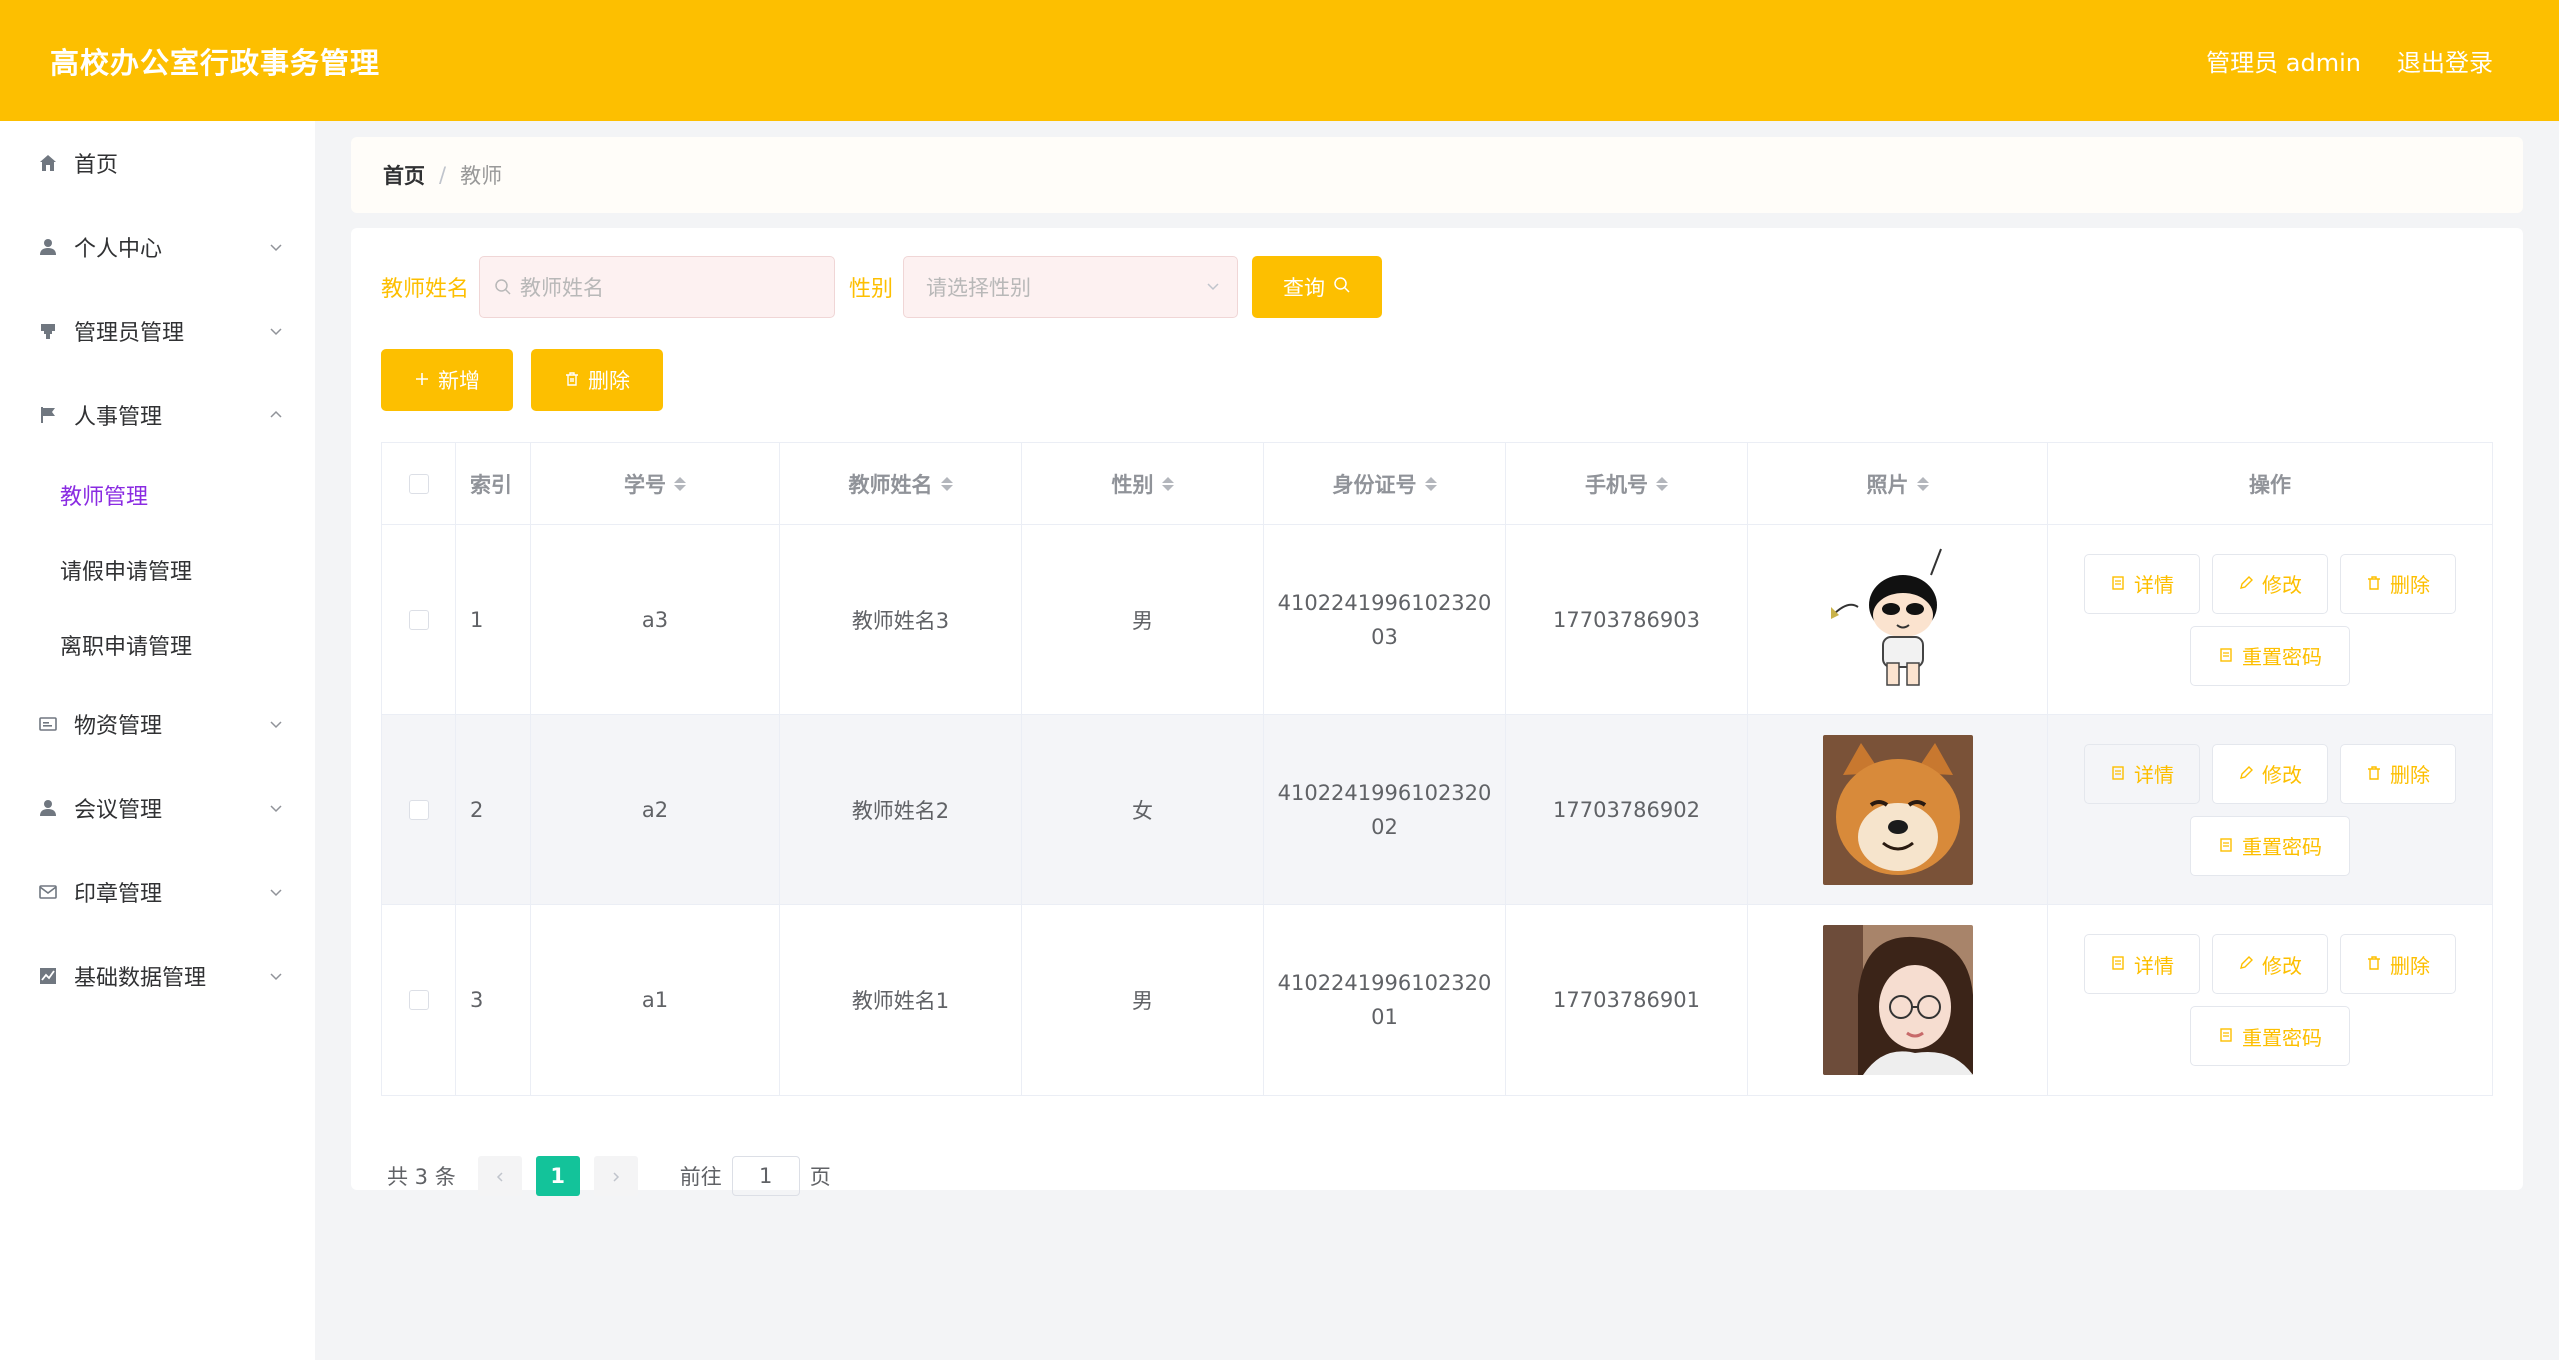 The image size is (2559, 1360). I want to click on column-label: 学号, so click(645, 484).